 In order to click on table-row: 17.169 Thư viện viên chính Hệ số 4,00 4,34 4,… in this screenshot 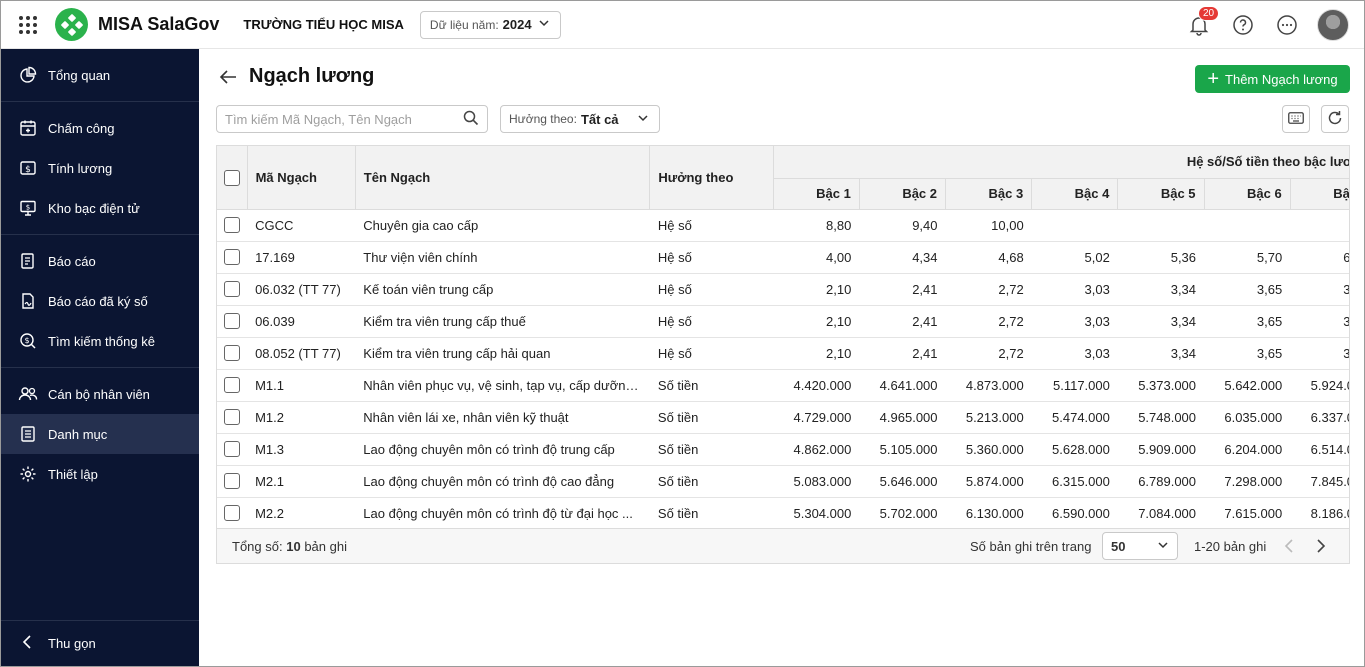, I will do `click(783, 257)`.